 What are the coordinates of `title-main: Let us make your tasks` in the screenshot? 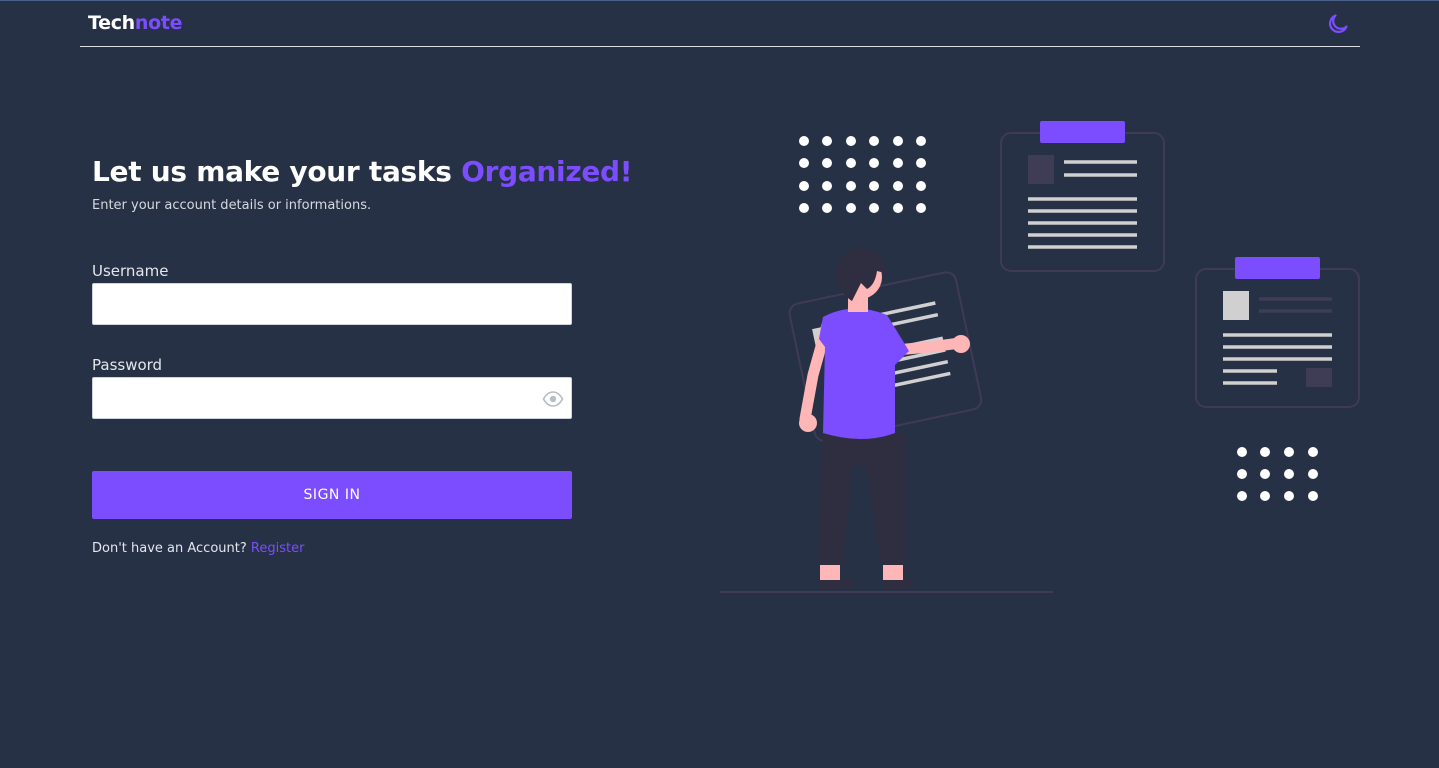 It's located at (277, 171).